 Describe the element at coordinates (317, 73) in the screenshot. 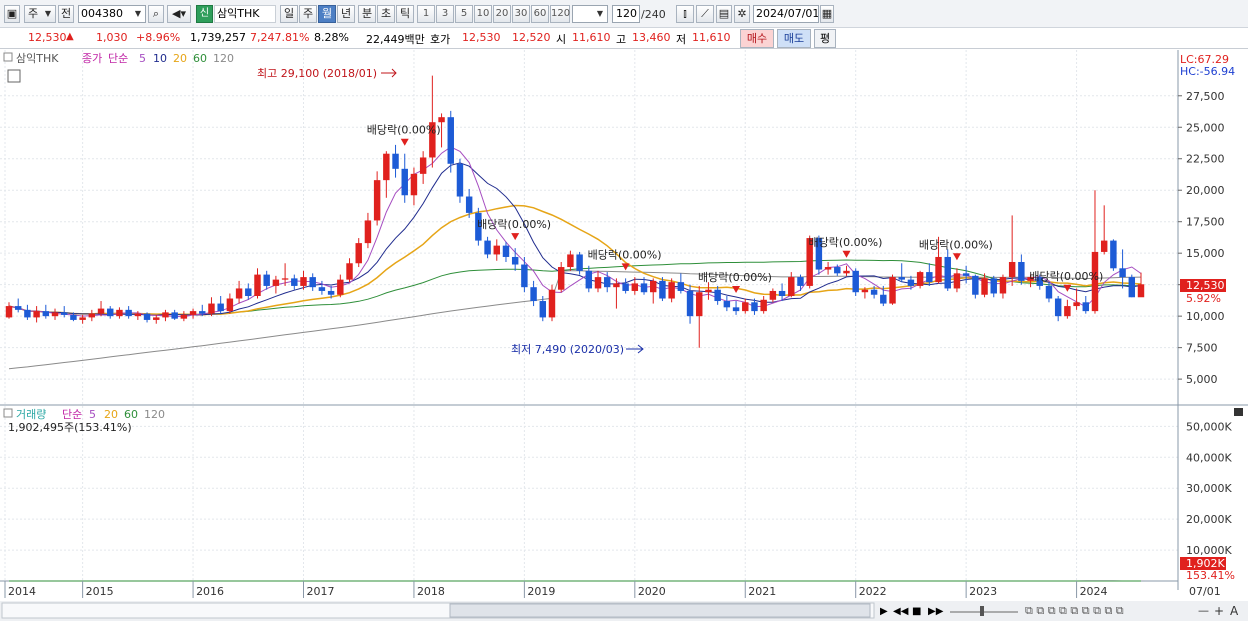

I see `max-label: 최고 29,100 (2018/01)` at that location.